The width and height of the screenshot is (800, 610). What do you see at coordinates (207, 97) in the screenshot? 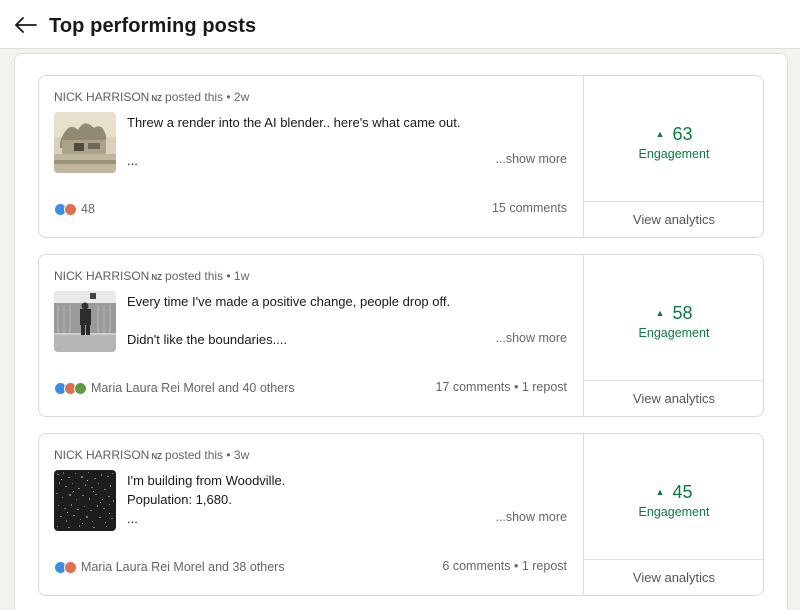
I see `posted-time: posted this • 2w` at bounding box center [207, 97].